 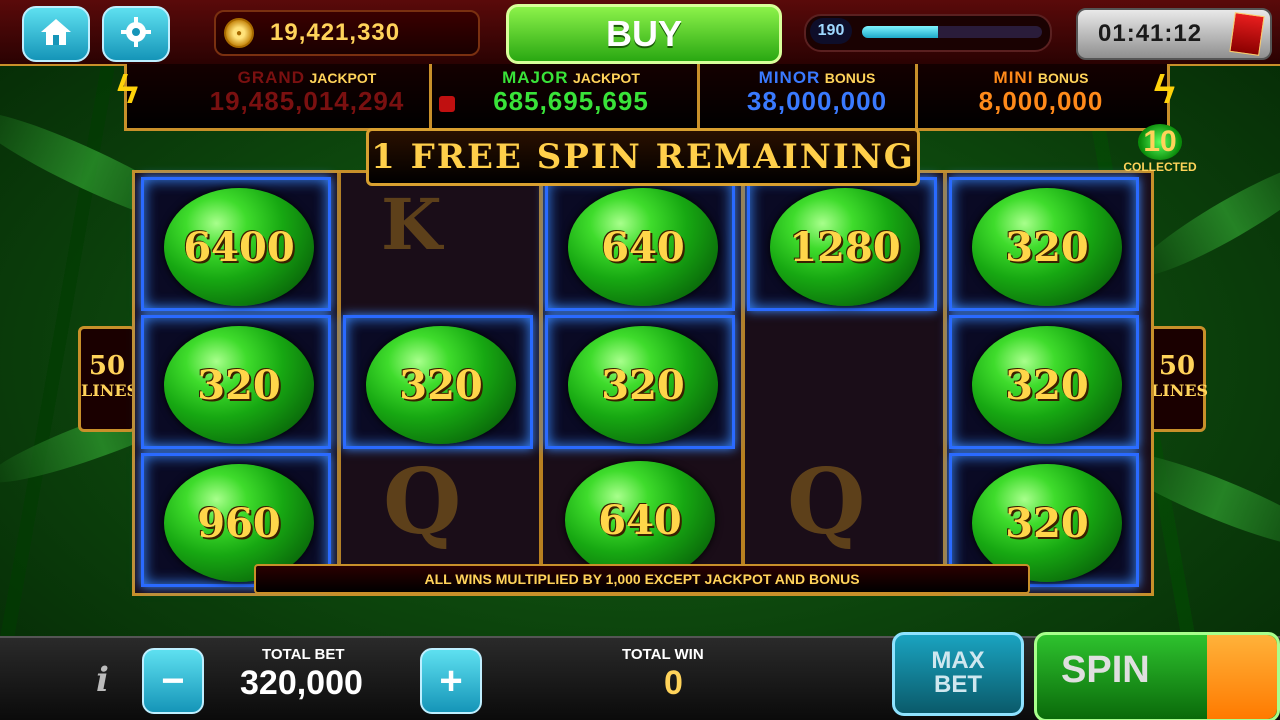 I want to click on jackpot-name: MINOR, so click(x=789, y=77).